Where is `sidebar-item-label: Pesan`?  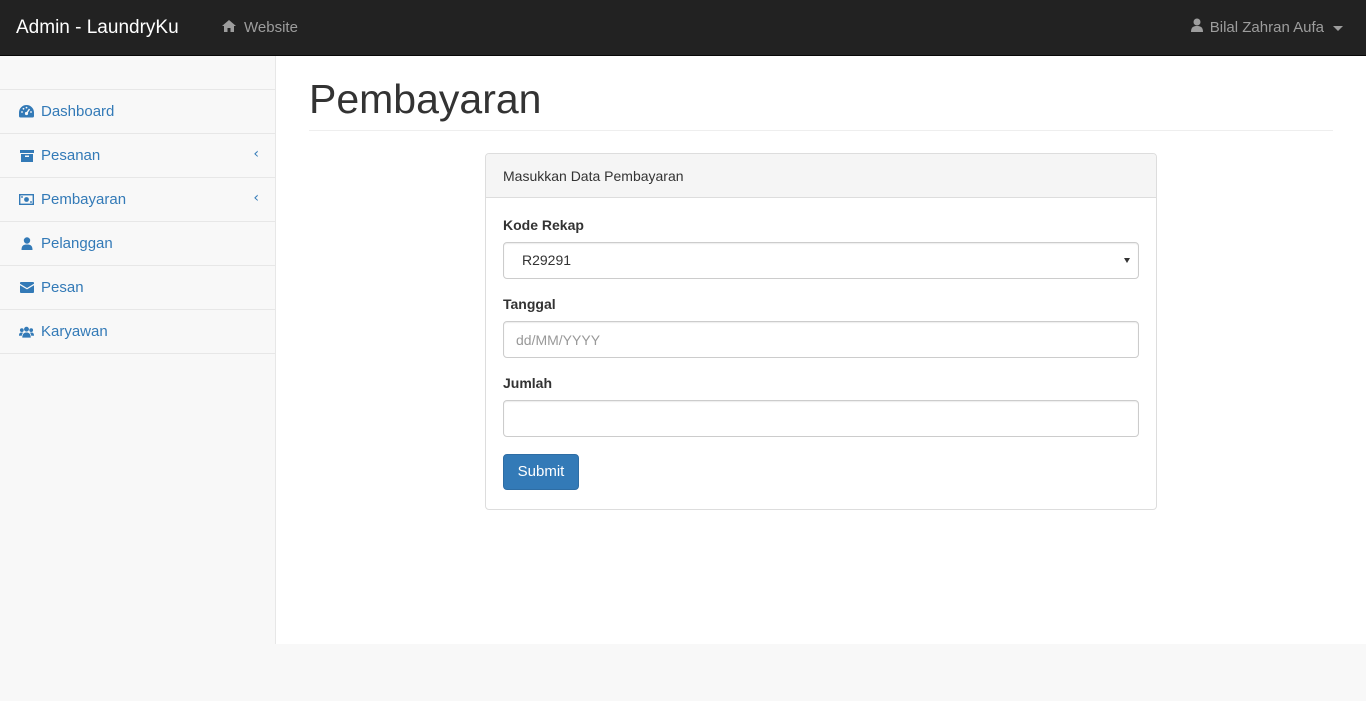 sidebar-item-label: Pesan is located at coordinates (62, 287).